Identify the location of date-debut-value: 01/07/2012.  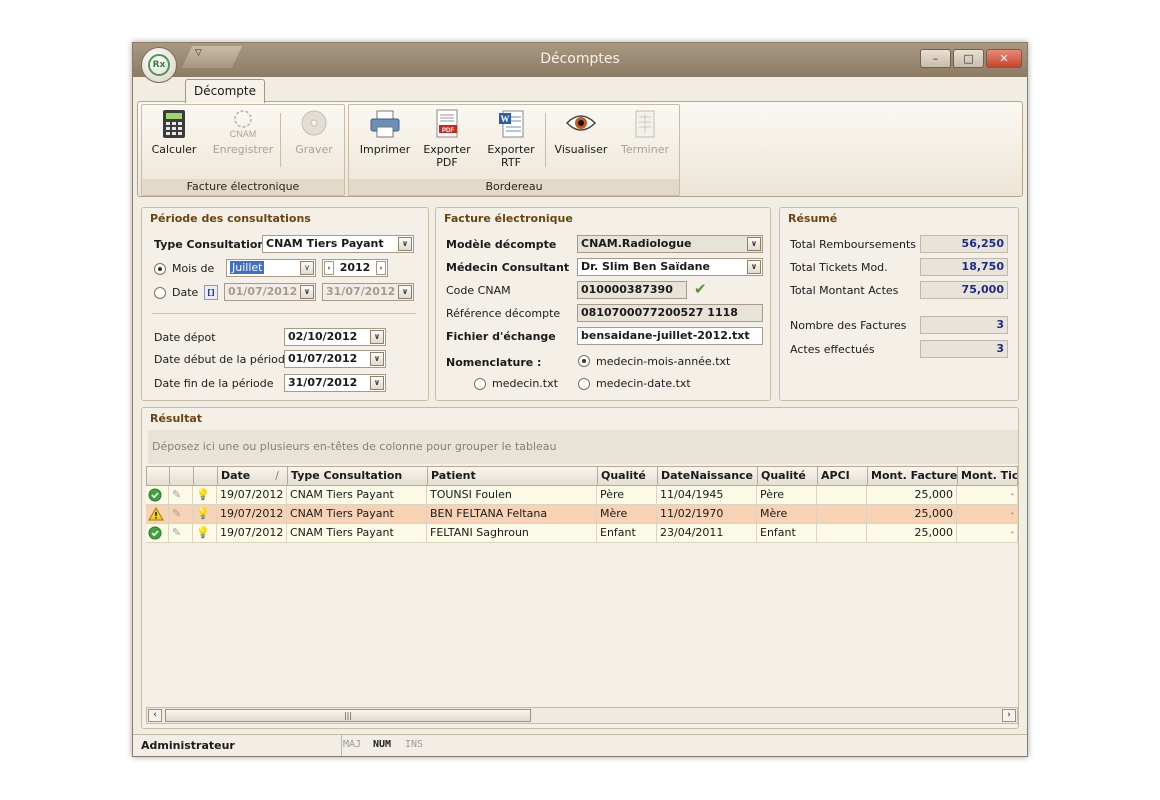
(323, 358).